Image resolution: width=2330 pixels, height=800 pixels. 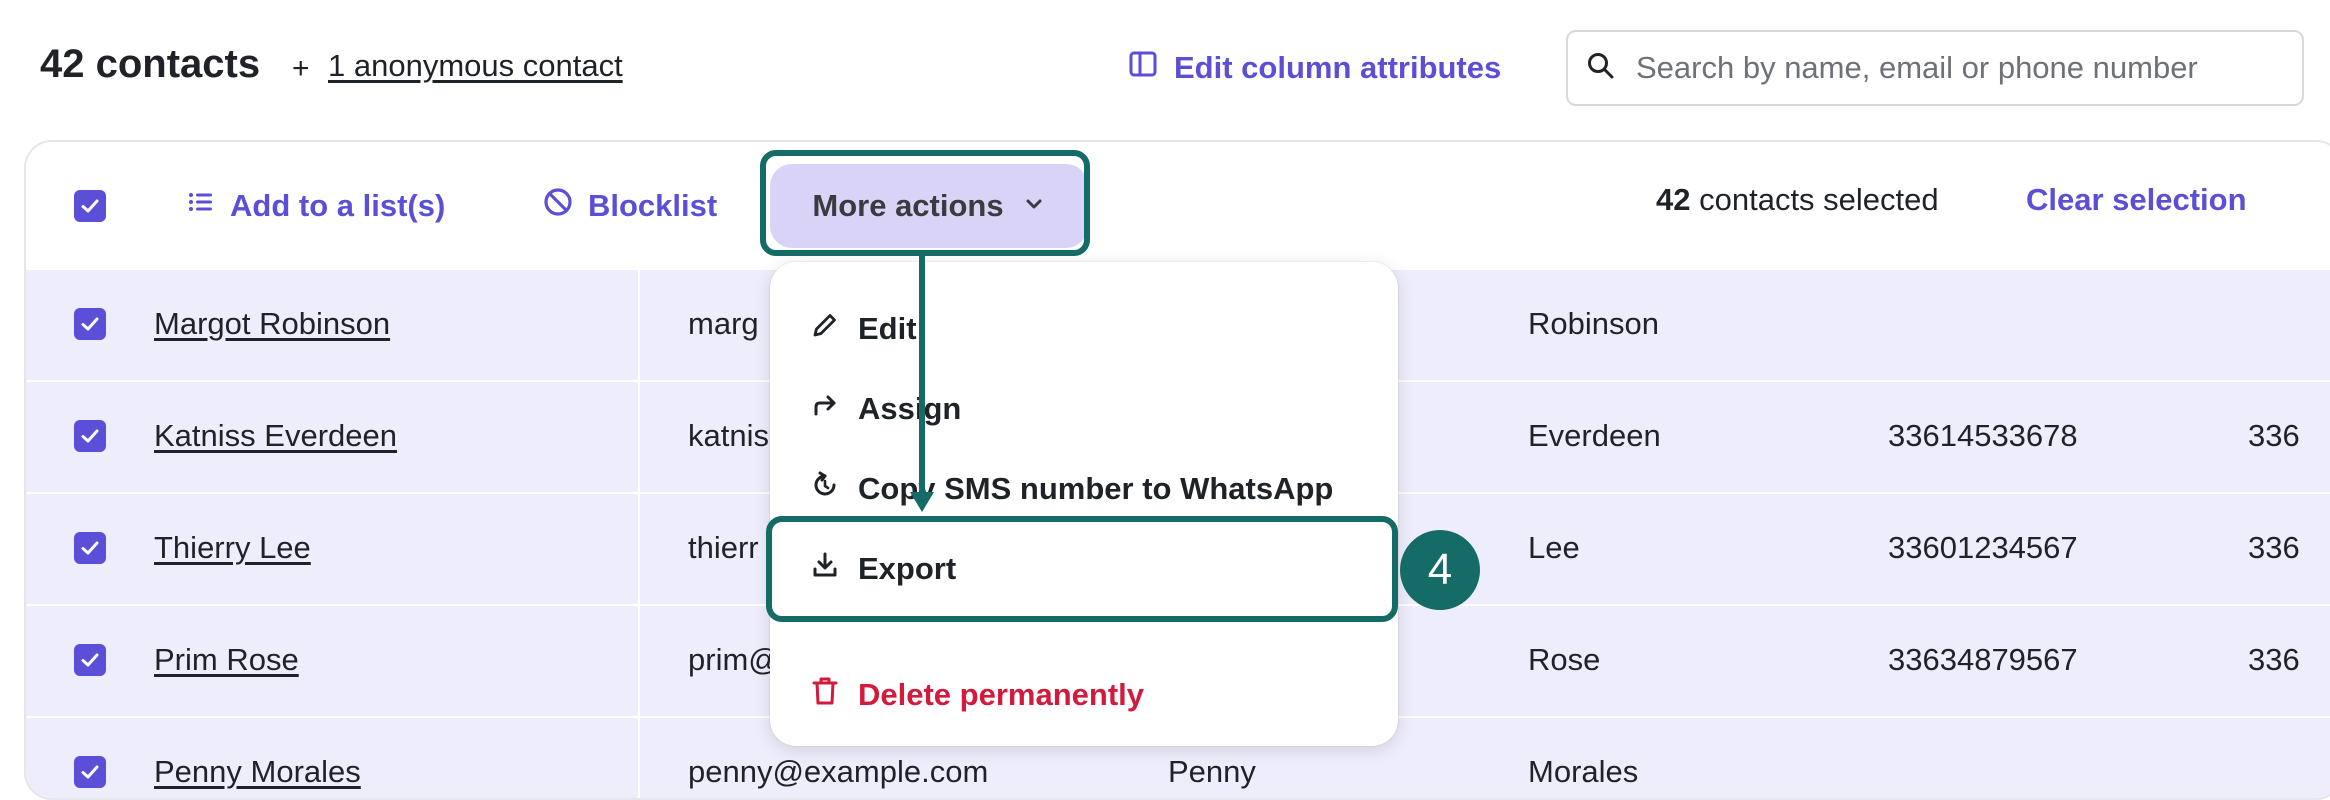 What do you see at coordinates (922, 382) in the screenshot?
I see `annotation-arrow` at bounding box center [922, 382].